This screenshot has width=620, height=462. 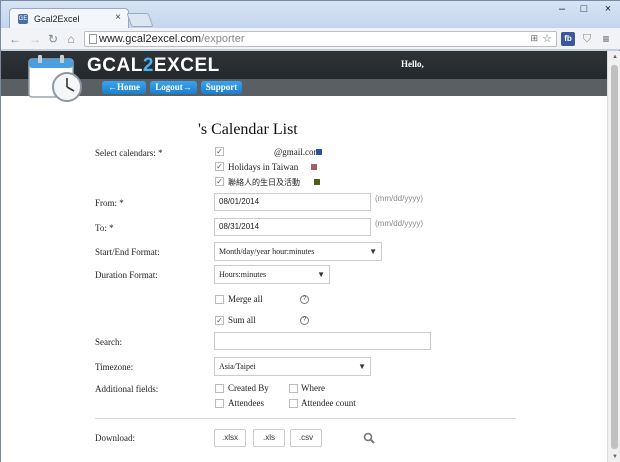 What do you see at coordinates (320, 39) in the screenshot?
I see `address-bar: www.gcal2excel.com/exporter ⊞ ☆` at bounding box center [320, 39].